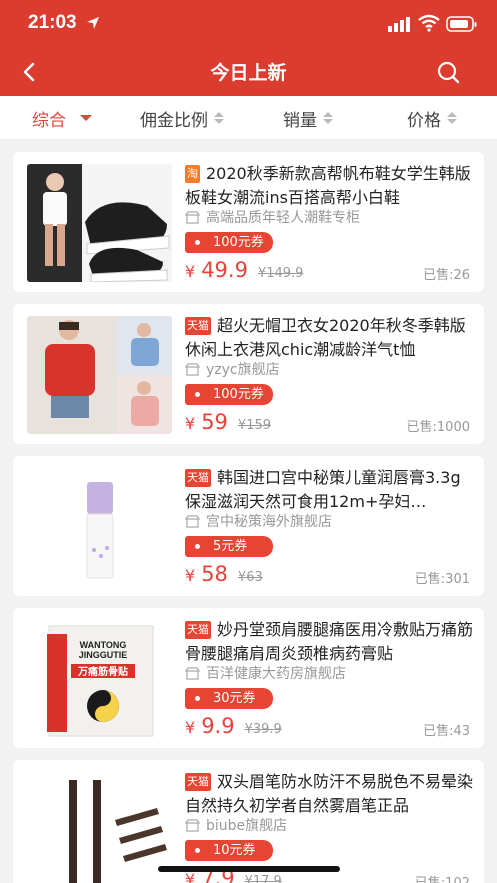  I want to click on price-value: 49.9, so click(224, 270).